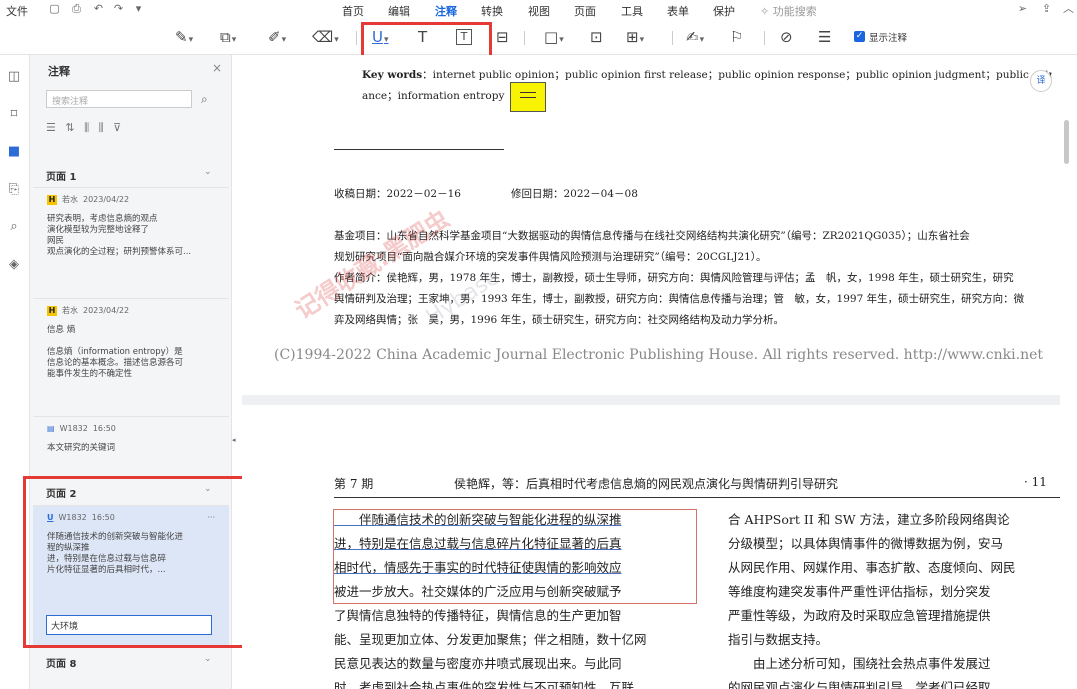  Describe the element at coordinates (61, 662) in the screenshot. I see `page-group-label: 页面 8` at that location.